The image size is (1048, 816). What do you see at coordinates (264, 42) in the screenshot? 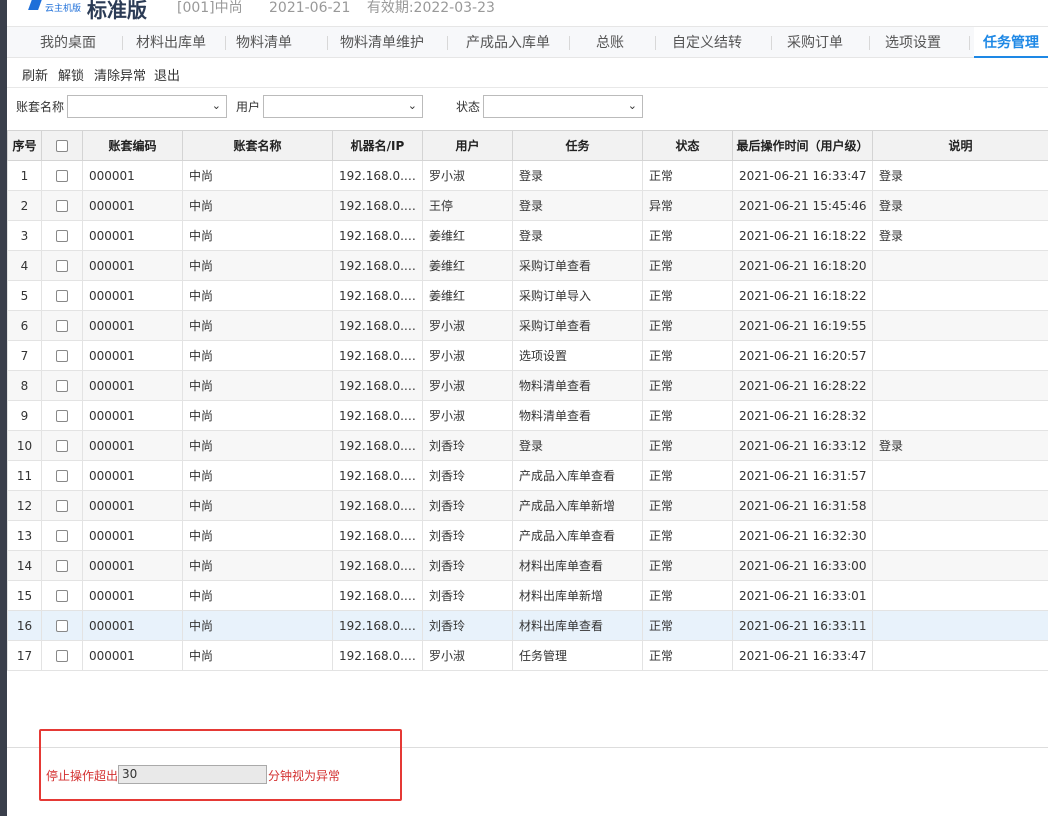
I see `tab-bom: 物料清单` at bounding box center [264, 42].